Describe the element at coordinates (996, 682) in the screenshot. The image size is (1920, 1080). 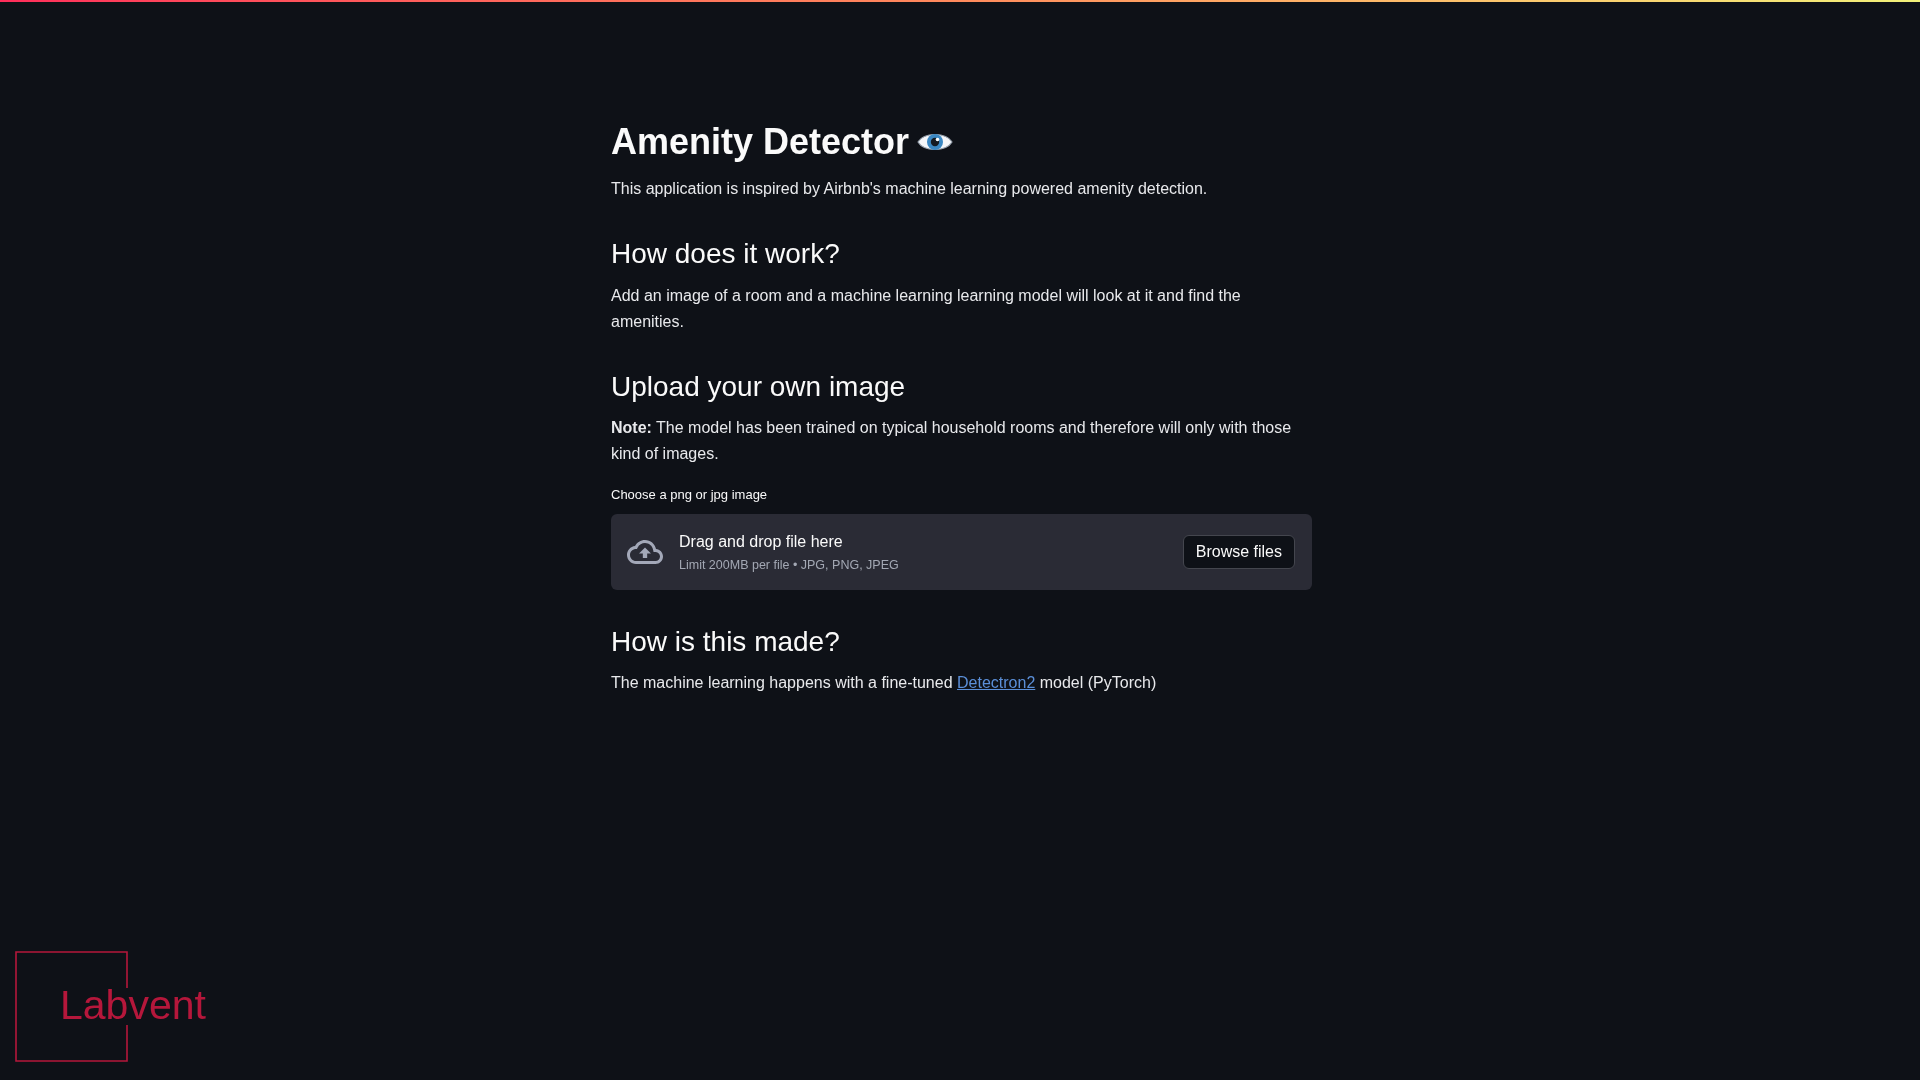
I see `detectron-link: Detectron2` at that location.